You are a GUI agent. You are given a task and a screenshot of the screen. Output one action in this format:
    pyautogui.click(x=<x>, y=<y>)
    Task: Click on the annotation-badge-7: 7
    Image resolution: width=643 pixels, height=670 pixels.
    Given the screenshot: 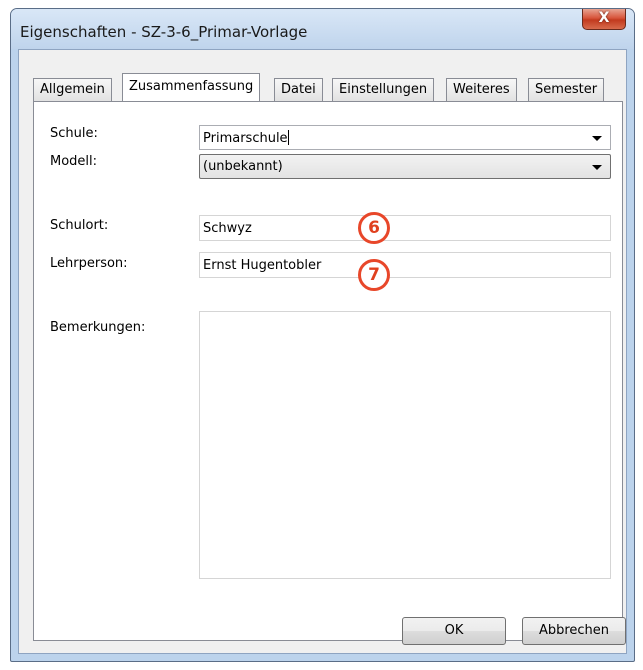 What is the action you would take?
    pyautogui.click(x=374, y=275)
    